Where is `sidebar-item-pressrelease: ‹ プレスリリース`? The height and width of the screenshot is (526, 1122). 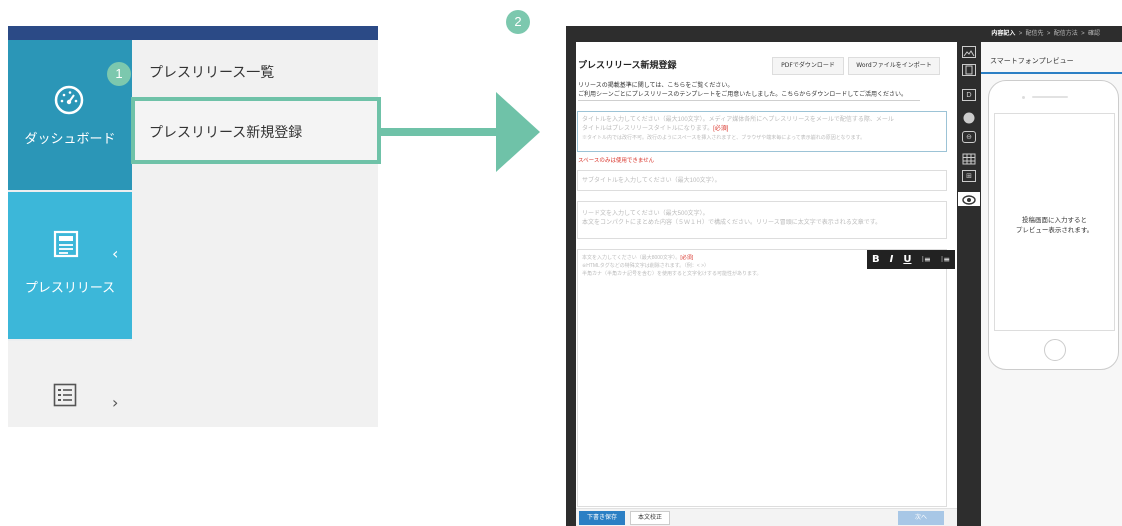
sidebar-item-pressrelease: ‹ プレスリリース is located at coordinates (70, 265).